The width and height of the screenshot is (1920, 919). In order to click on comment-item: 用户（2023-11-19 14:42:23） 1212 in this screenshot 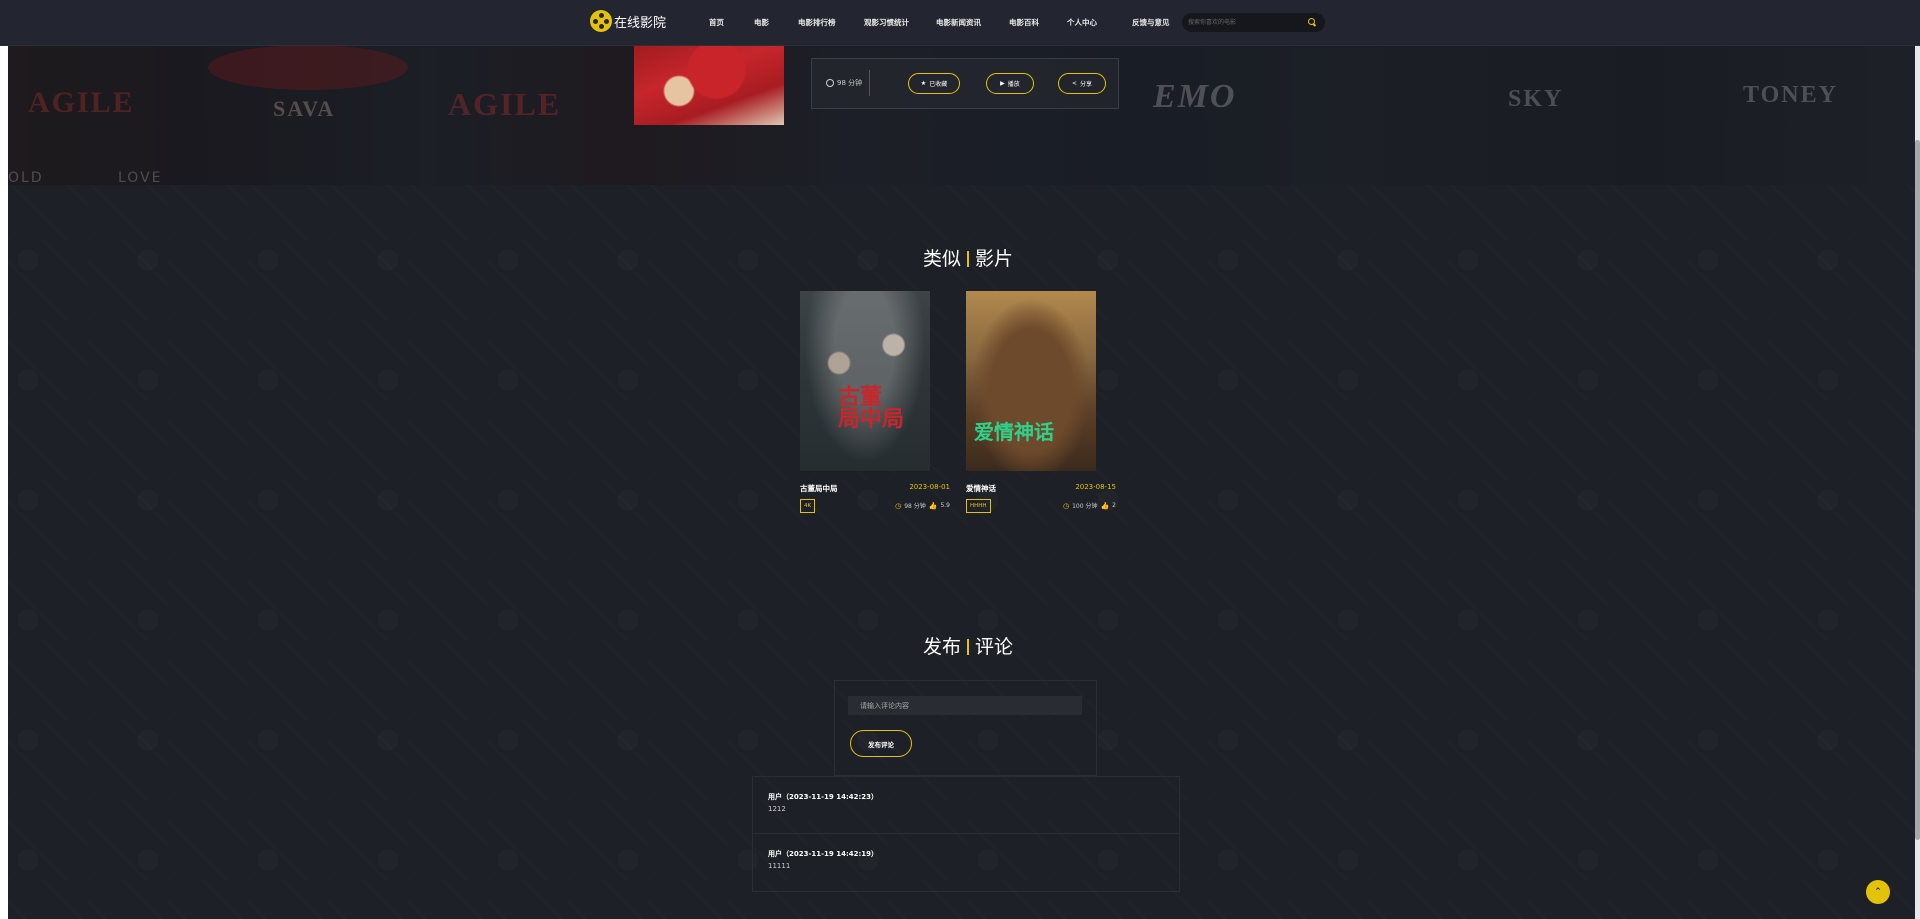, I will do `click(966, 805)`.